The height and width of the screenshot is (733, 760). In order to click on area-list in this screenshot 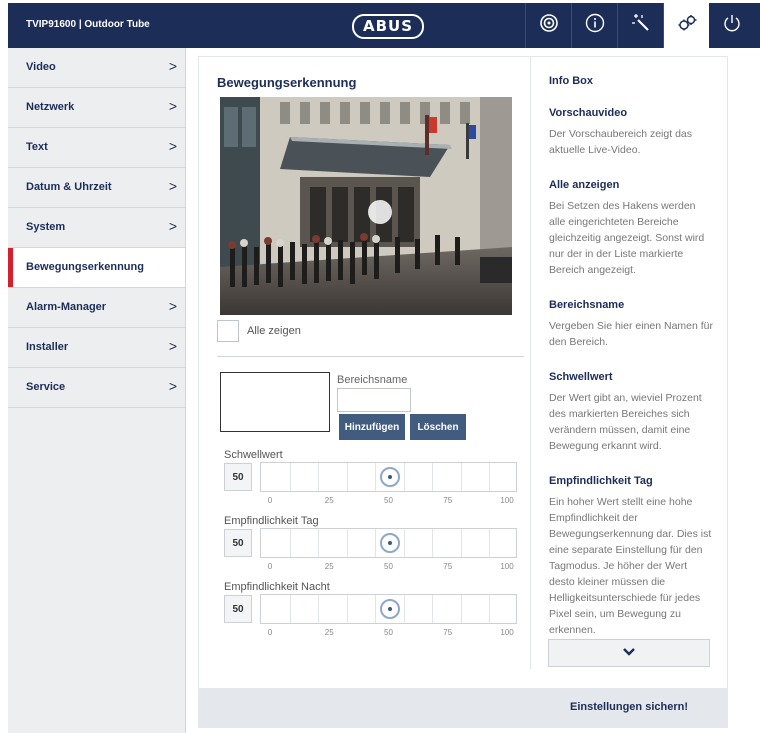, I will do `click(275, 402)`.